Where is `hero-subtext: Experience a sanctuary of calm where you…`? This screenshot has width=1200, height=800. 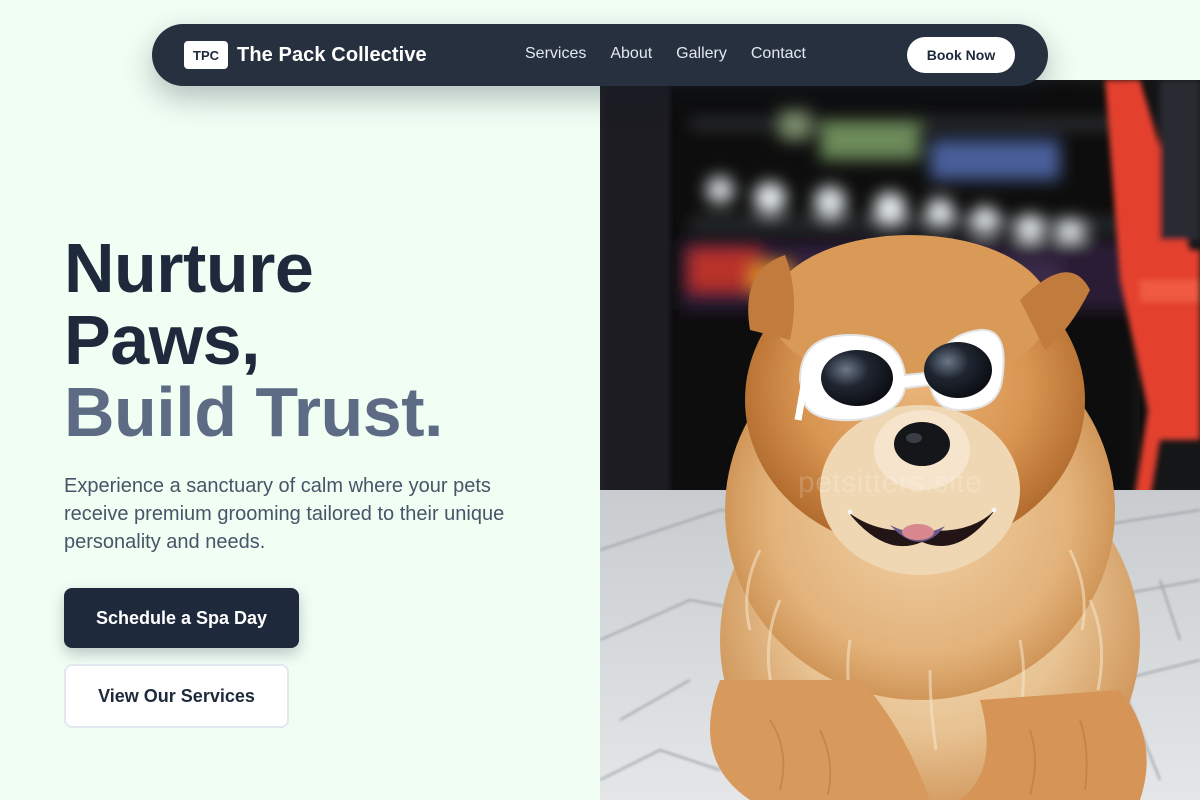
hero-subtext: Experience a sanctuary of calm where you… is located at coordinates (284, 514).